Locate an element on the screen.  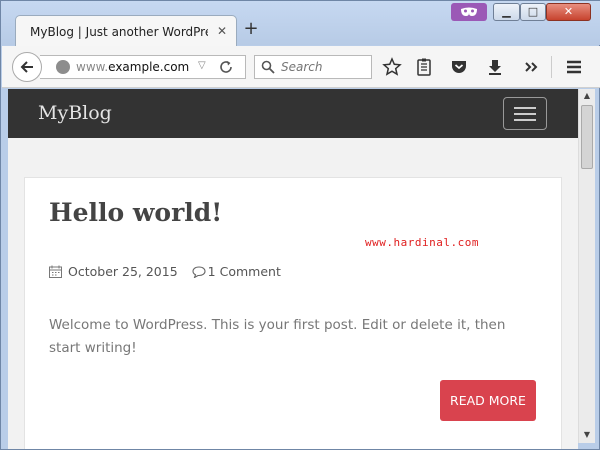
read-more-button: READ MORE is located at coordinates (488, 400).